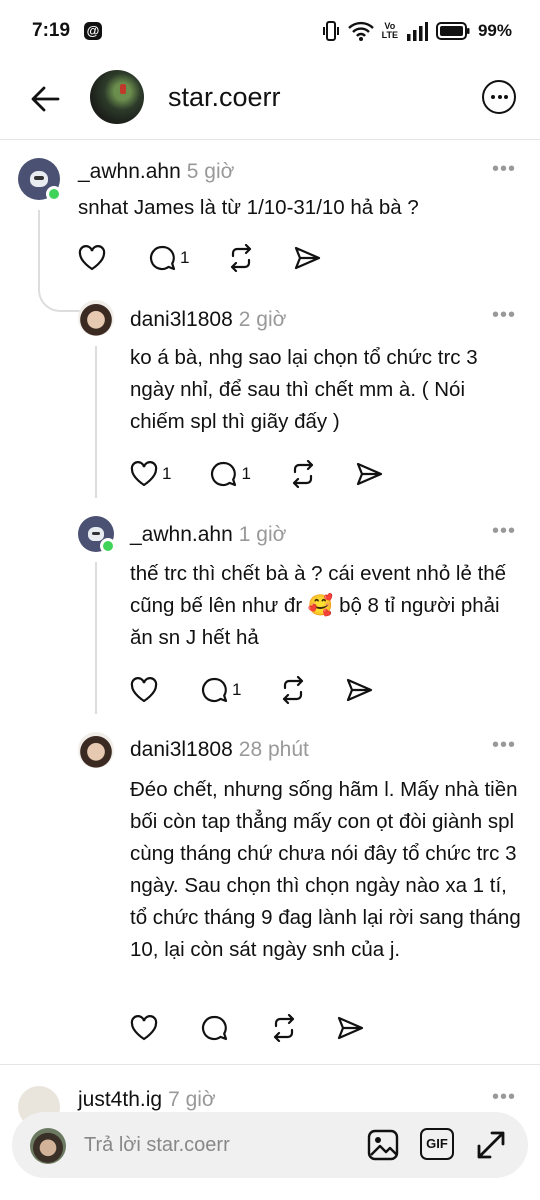 Image resolution: width=540 pixels, height=1200 pixels. Describe the element at coordinates (147, 1100) in the screenshot. I see `comment-author: just4th.ig 7 giờ` at that location.